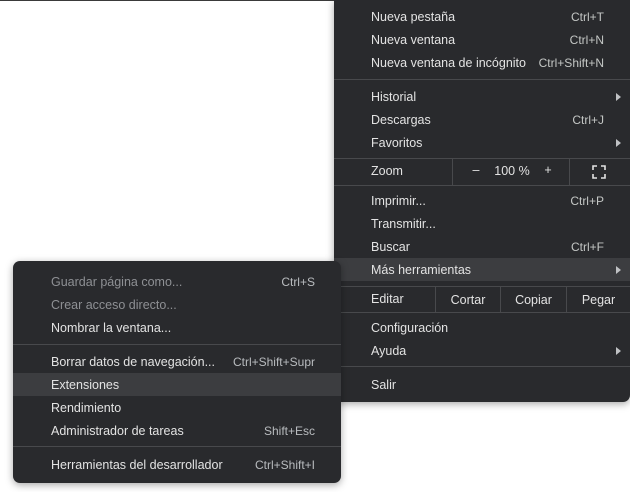 This screenshot has height=492, width=630. I want to click on menu-item-label: Rendimiento, so click(86, 407).